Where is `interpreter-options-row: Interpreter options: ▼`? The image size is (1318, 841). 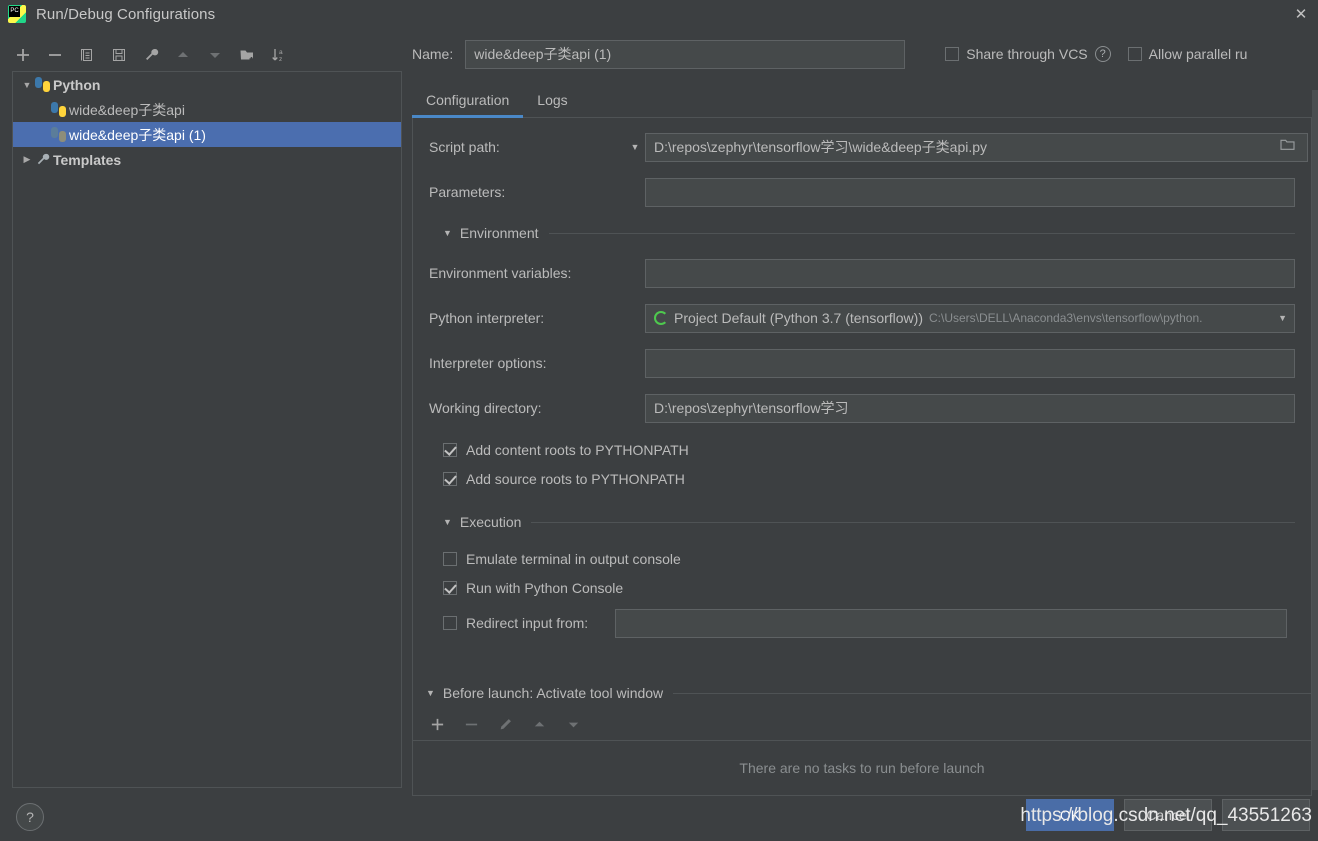 interpreter-options-row: Interpreter options: ▼ is located at coordinates (862, 363).